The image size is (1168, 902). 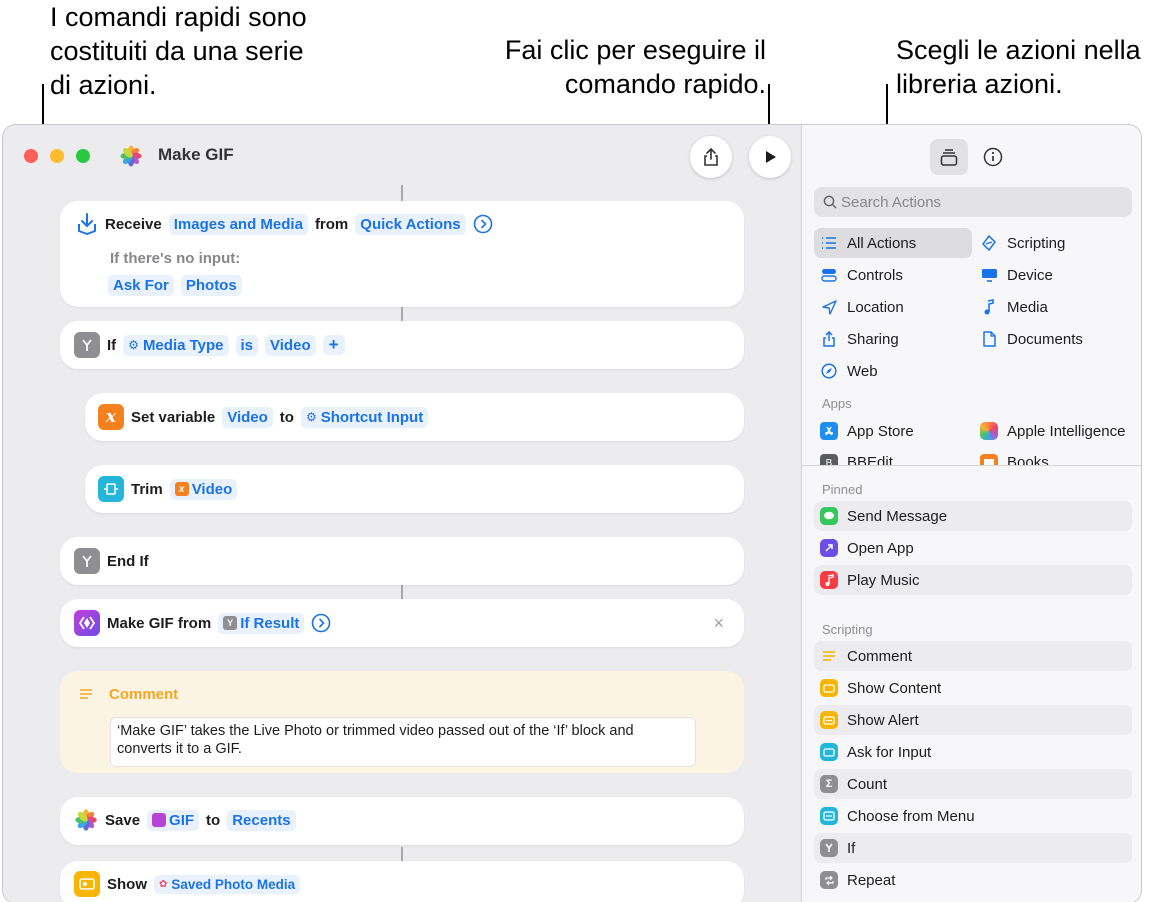 What do you see at coordinates (402, 345) in the screenshot?
I see `if-action: If ⚙ Media Type is Video +` at bounding box center [402, 345].